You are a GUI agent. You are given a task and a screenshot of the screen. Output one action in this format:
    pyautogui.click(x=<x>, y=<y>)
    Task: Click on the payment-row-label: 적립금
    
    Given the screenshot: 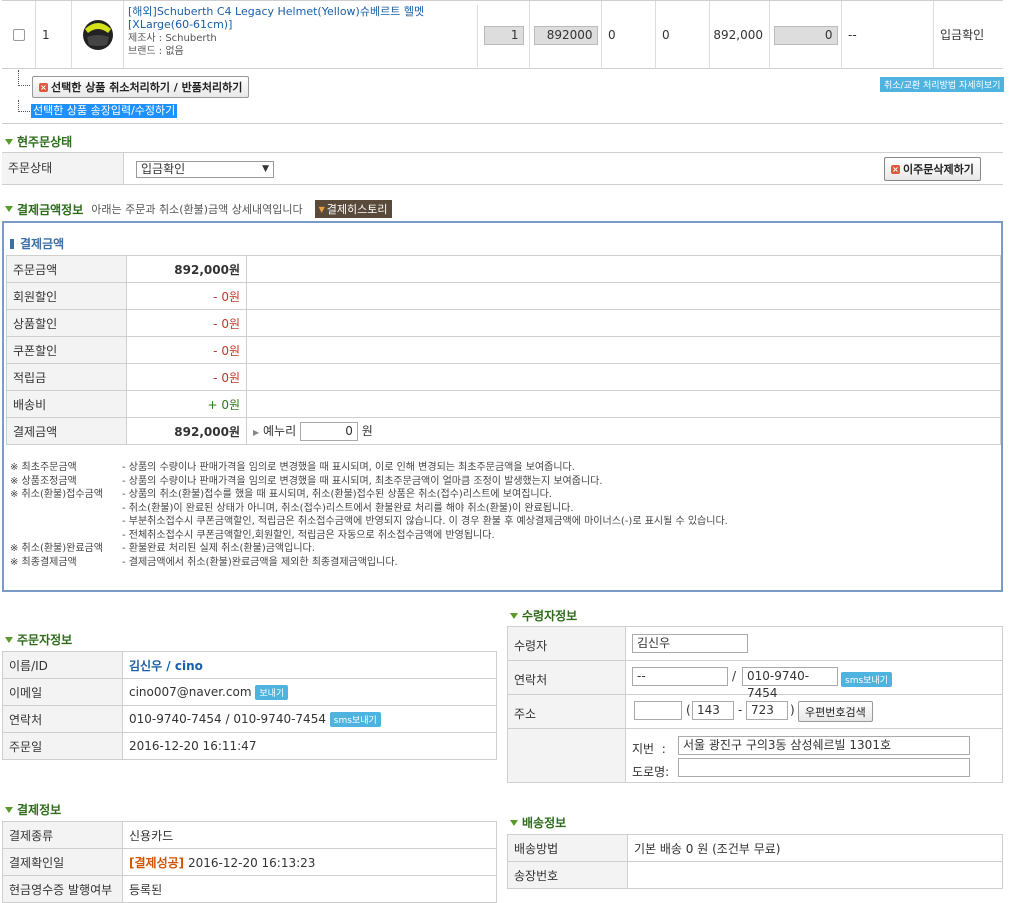 What is the action you would take?
    pyautogui.click(x=66, y=377)
    